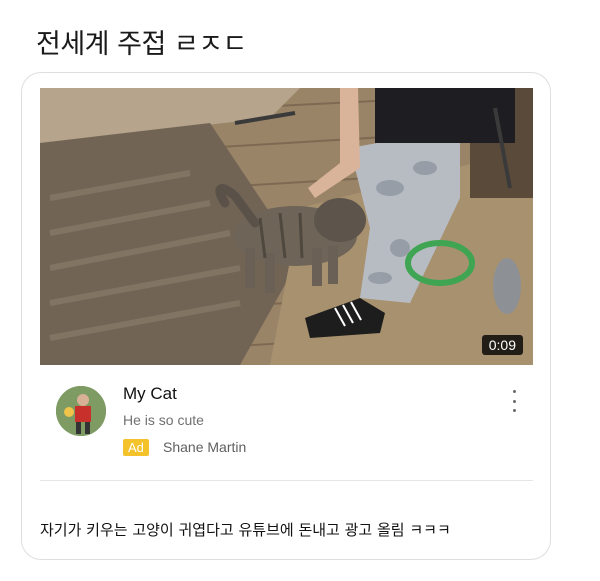  What do you see at coordinates (286, 480) in the screenshot?
I see `divider` at bounding box center [286, 480].